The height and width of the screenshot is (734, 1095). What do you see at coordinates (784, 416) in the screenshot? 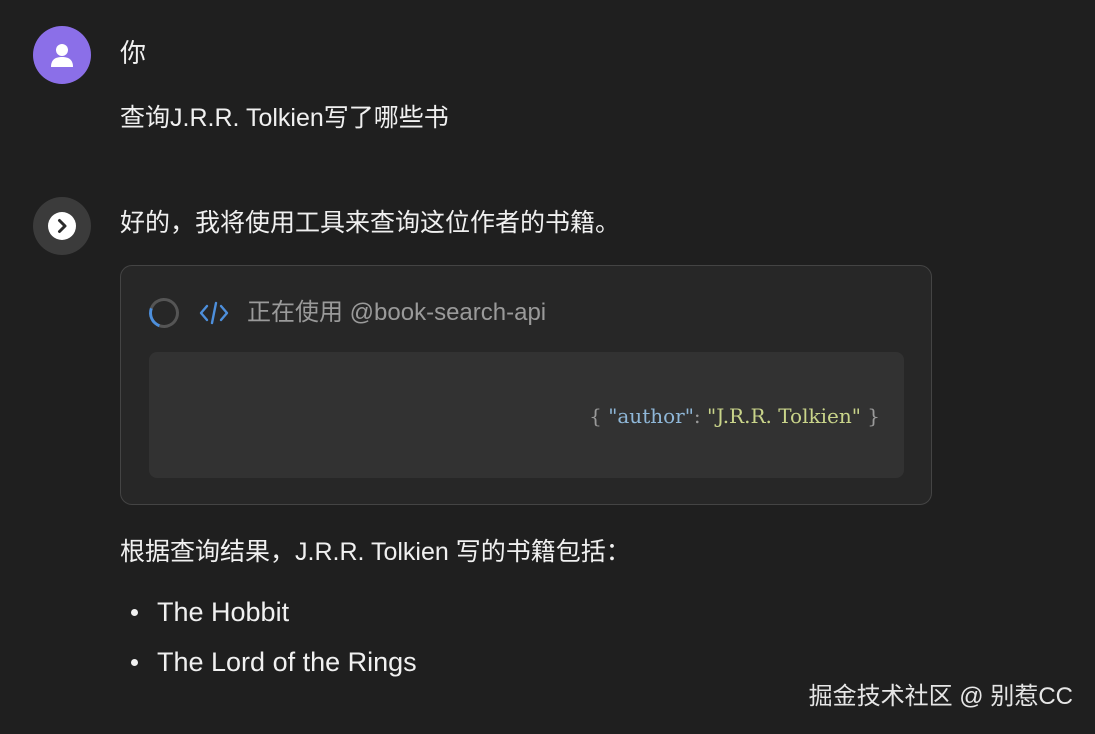
I see `json-value: "J.R.R. Tolkien"` at bounding box center [784, 416].